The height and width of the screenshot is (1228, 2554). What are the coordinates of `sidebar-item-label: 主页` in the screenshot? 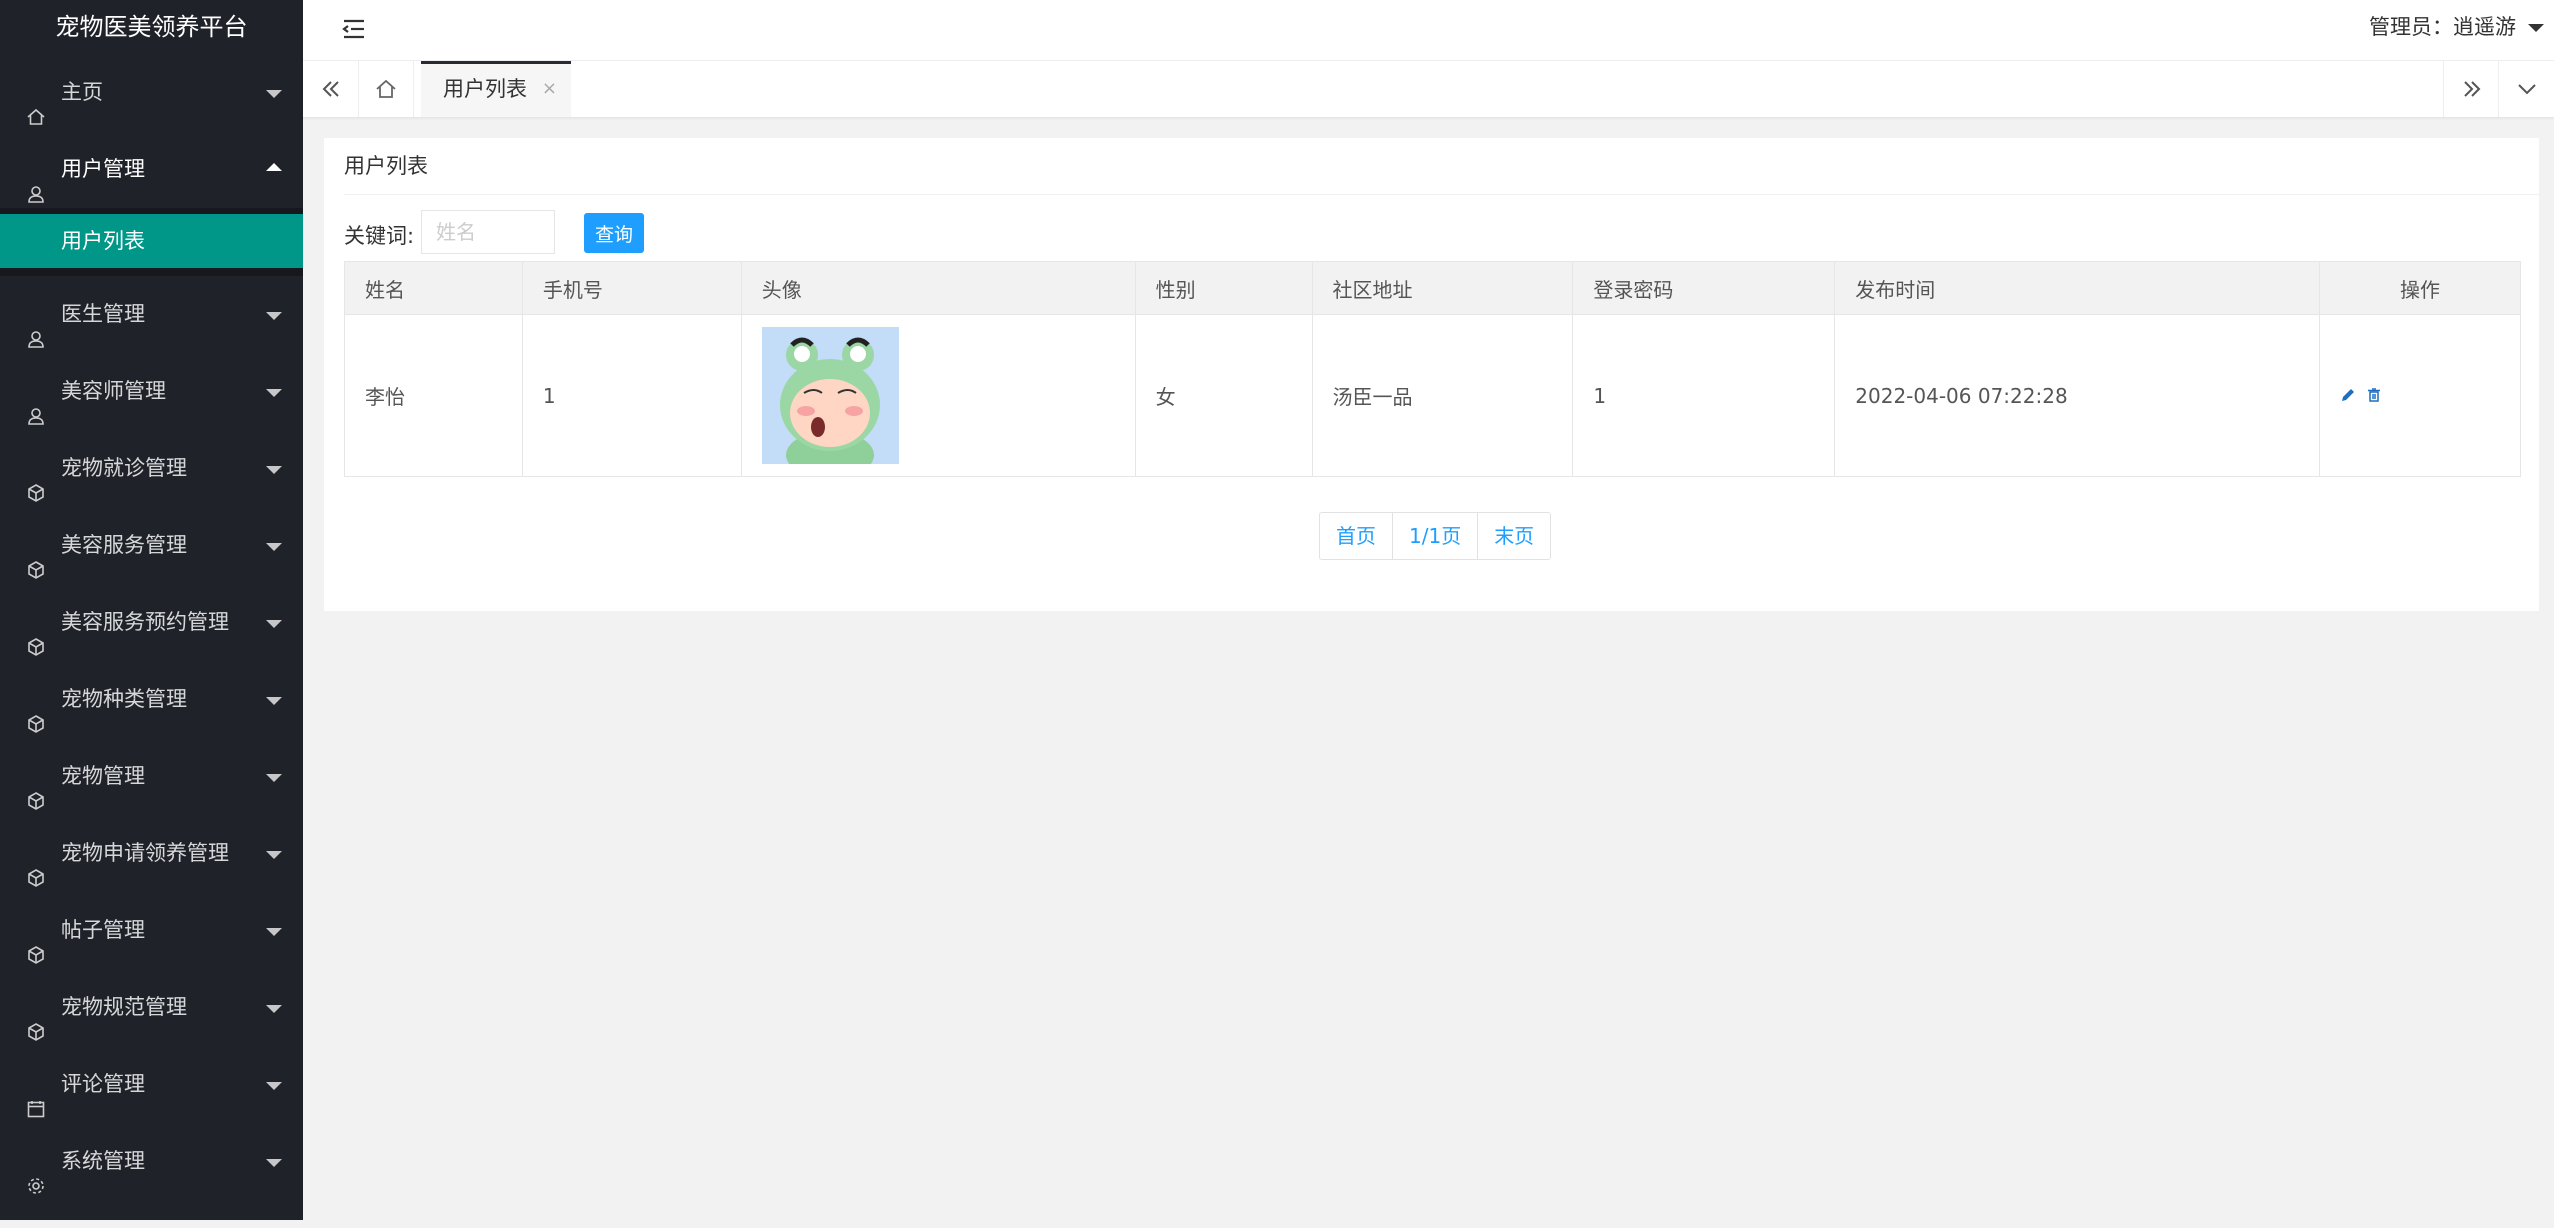 It's located at (82, 92).